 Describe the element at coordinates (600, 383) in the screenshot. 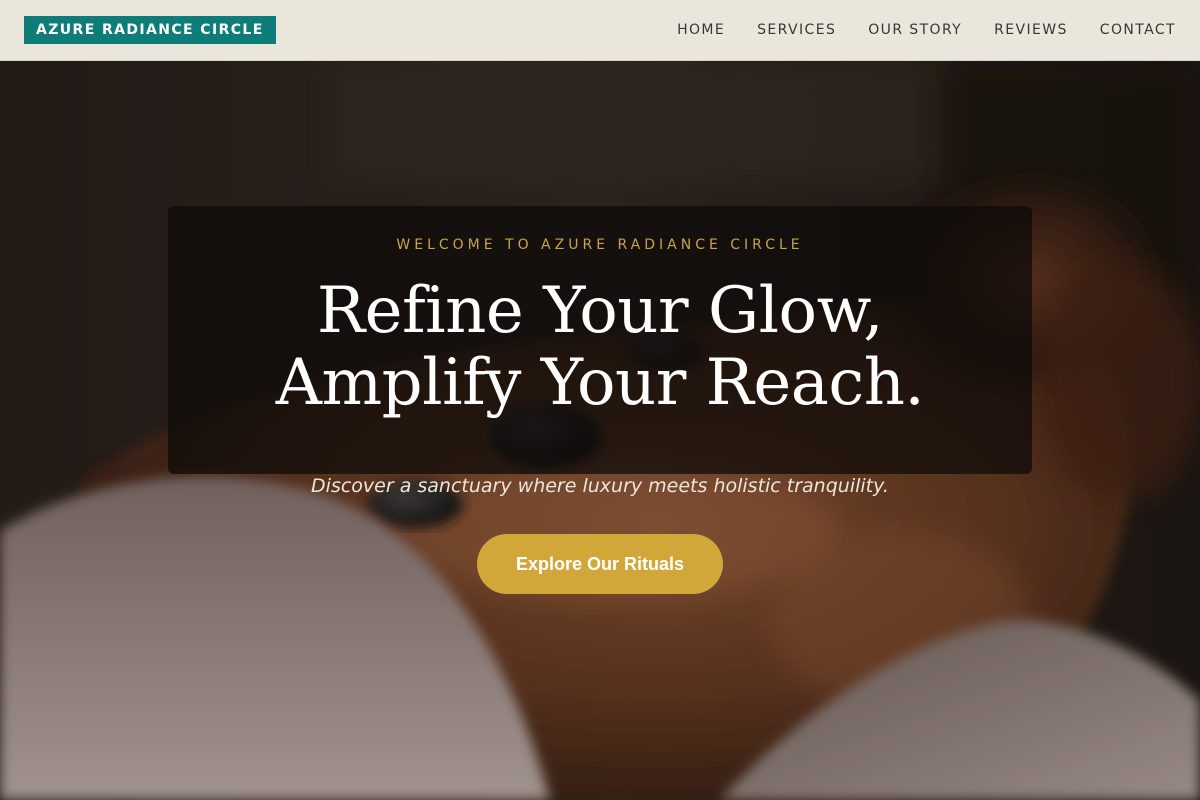

I see `hero-title-line-2: Amplify Your Reach.` at that location.